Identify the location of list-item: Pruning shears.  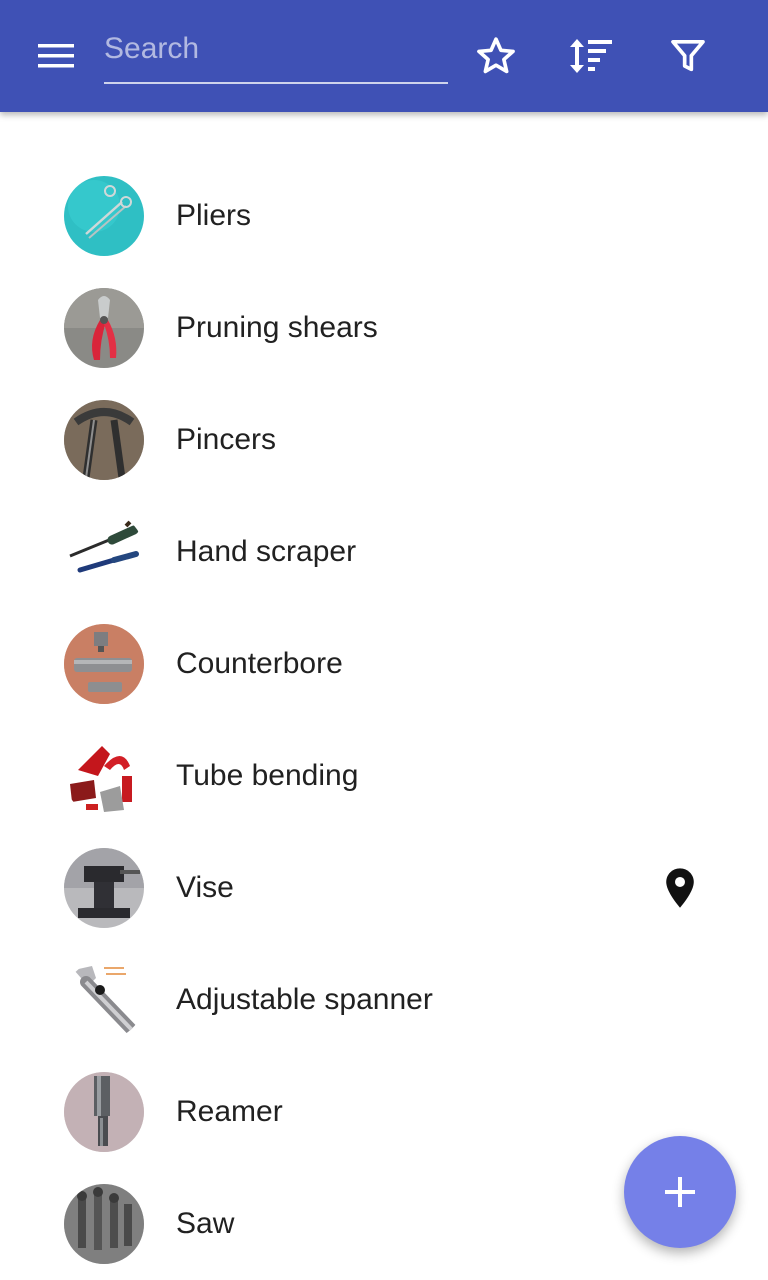
(384, 328).